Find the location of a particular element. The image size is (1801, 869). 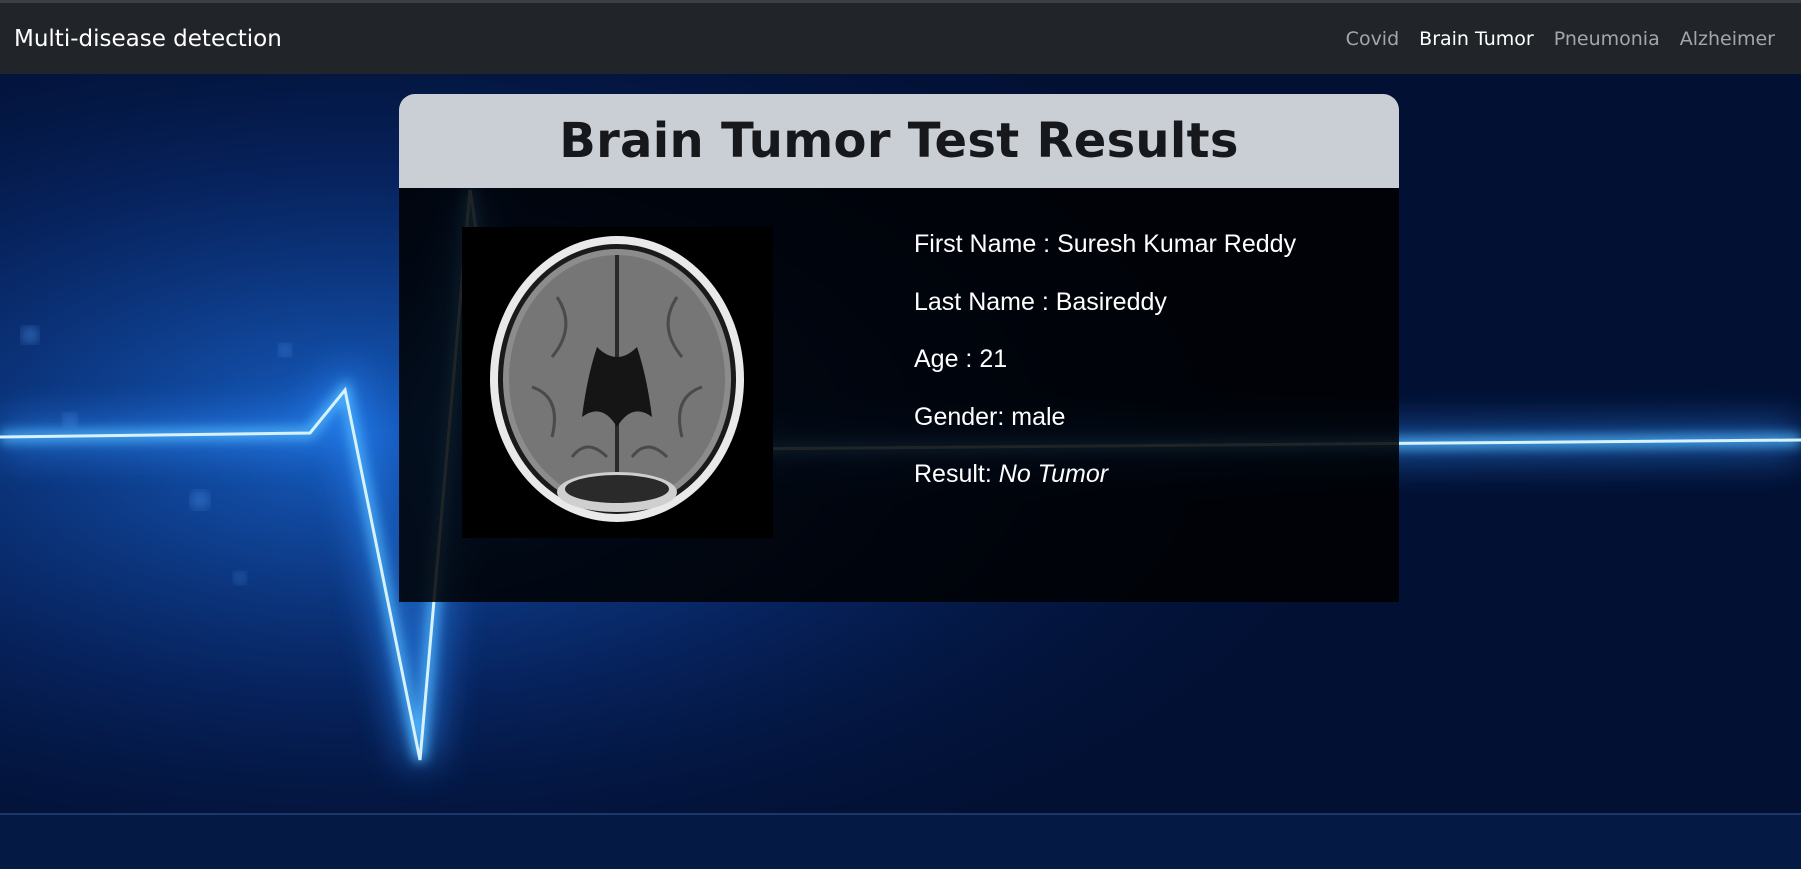

gender-text: Gender: male is located at coordinates (990, 416).